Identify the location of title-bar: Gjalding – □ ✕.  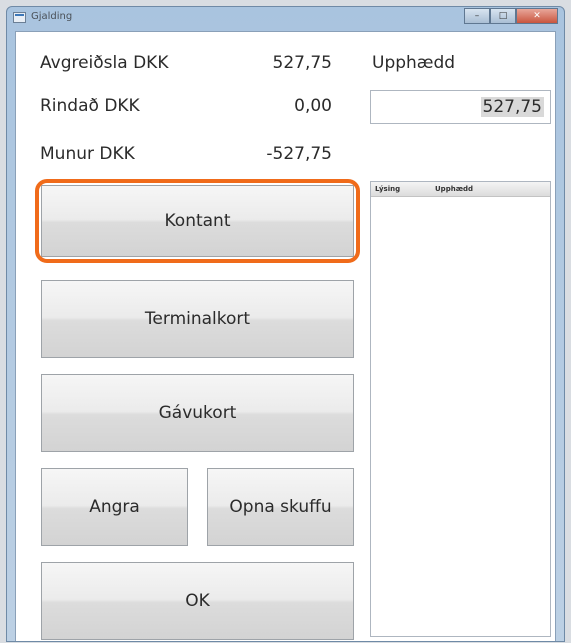
(285, 19).